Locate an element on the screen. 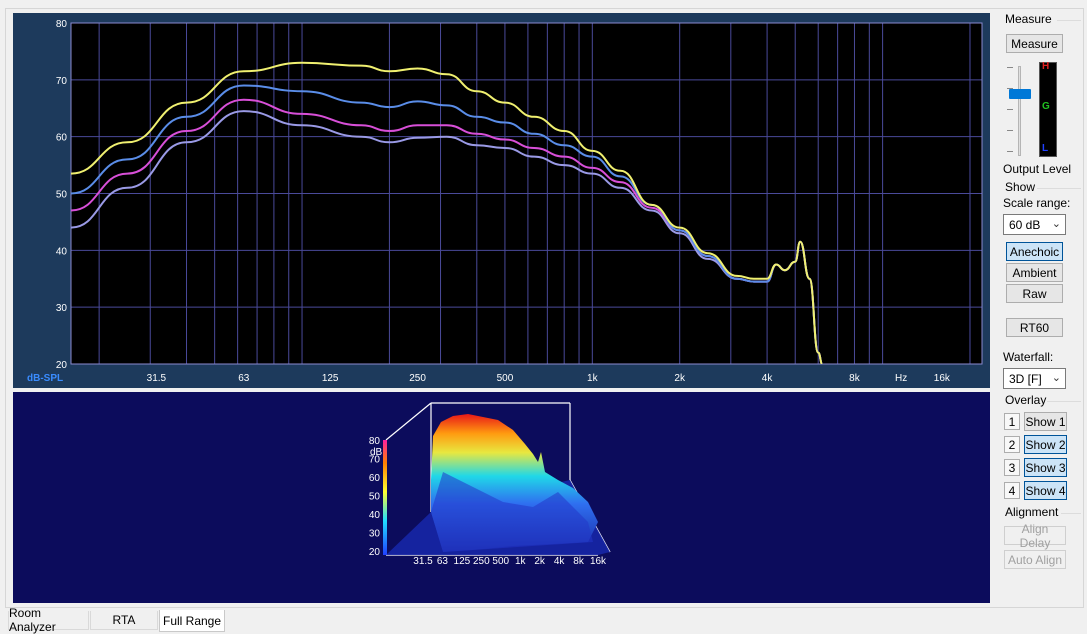 The height and width of the screenshot is (634, 1087). output-level-meter: H G L is located at coordinates (1048, 109).